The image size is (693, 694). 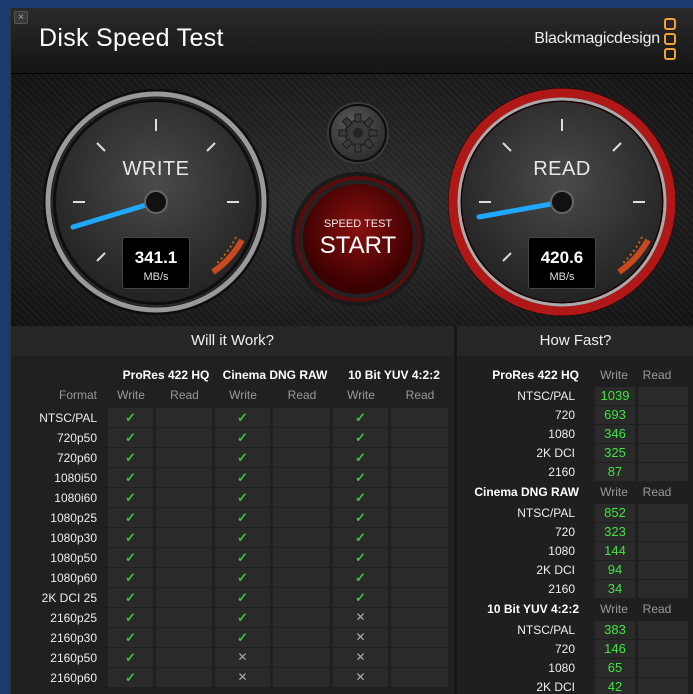 I want to click on format-label: 1080p50, so click(x=73, y=558).